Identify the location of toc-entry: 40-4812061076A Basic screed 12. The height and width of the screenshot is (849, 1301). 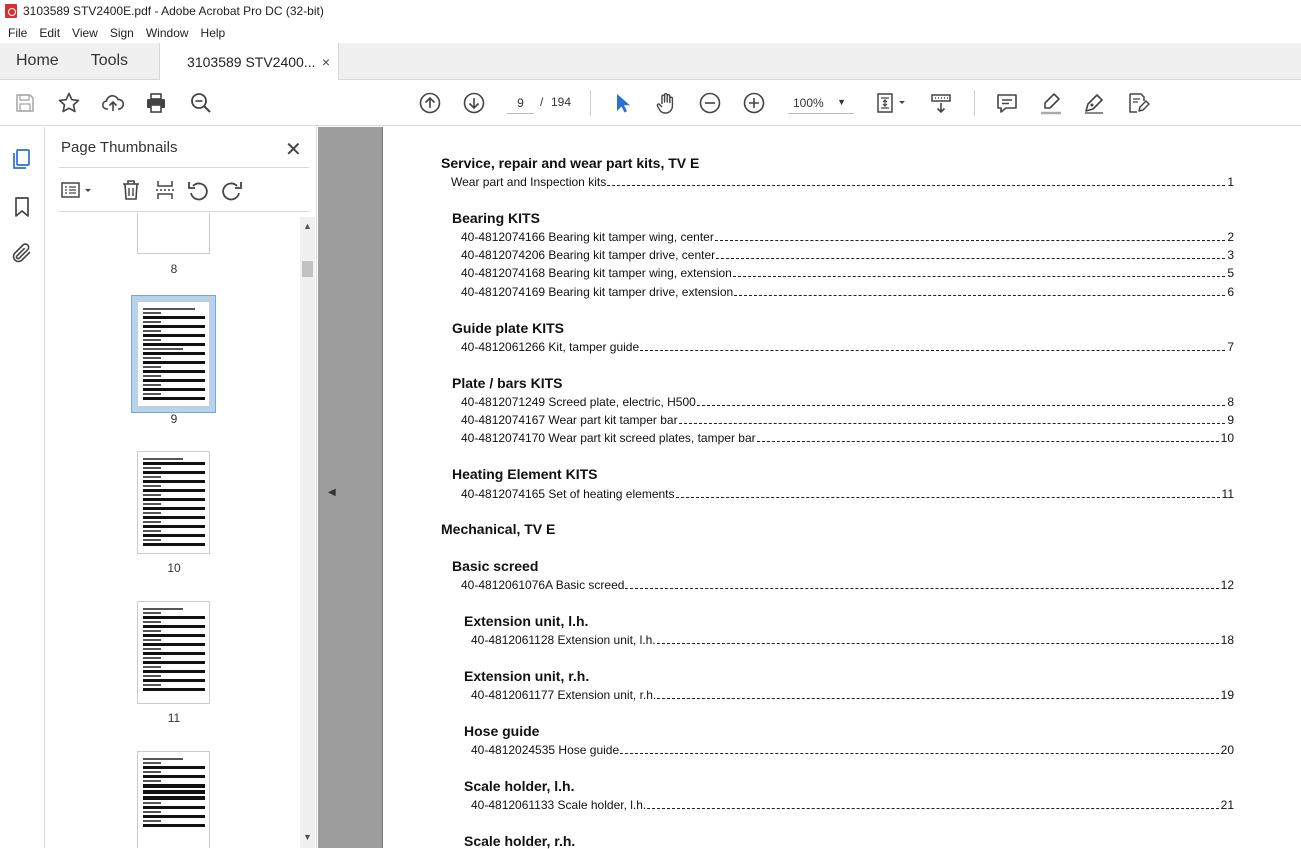
(847, 585).